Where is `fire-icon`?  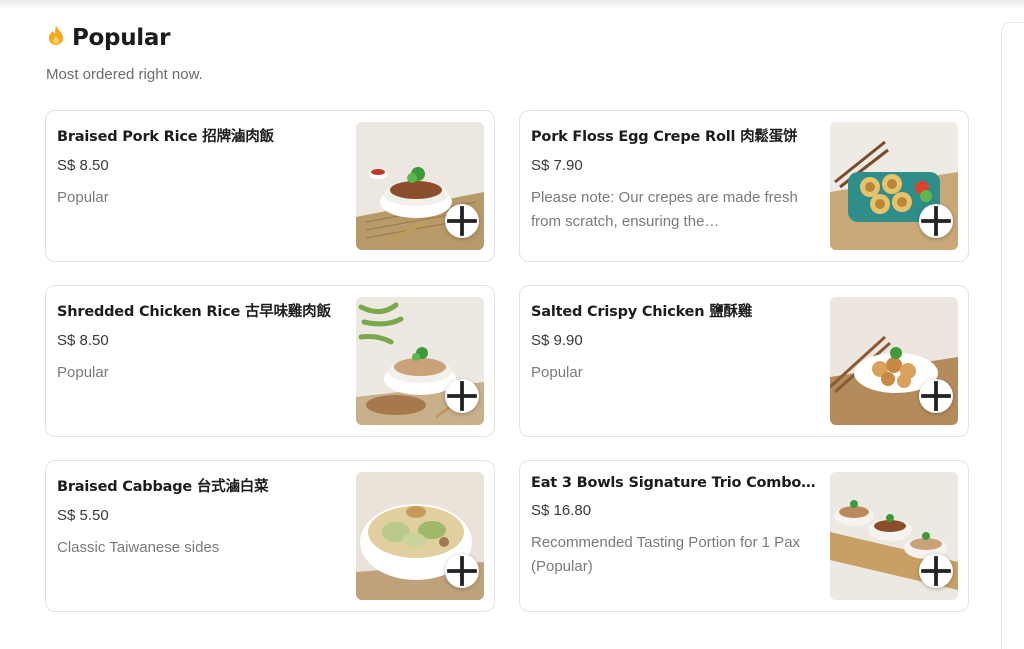
fire-icon is located at coordinates (56, 37).